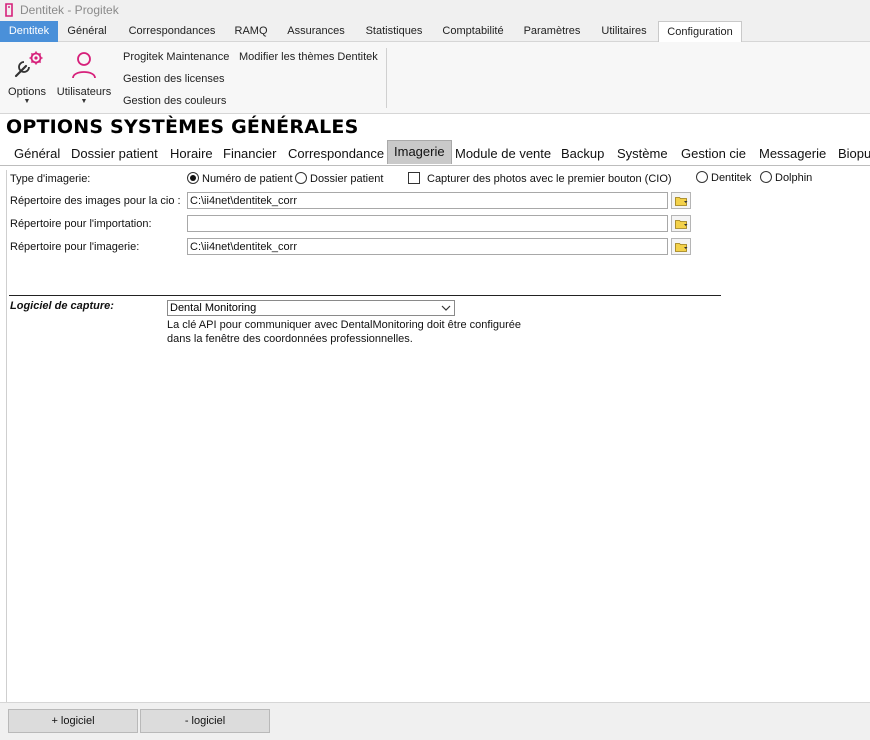 The width and height of the screenshot is (870, 740). I want to click on dentitek-logo-icon, so click(9, 10).